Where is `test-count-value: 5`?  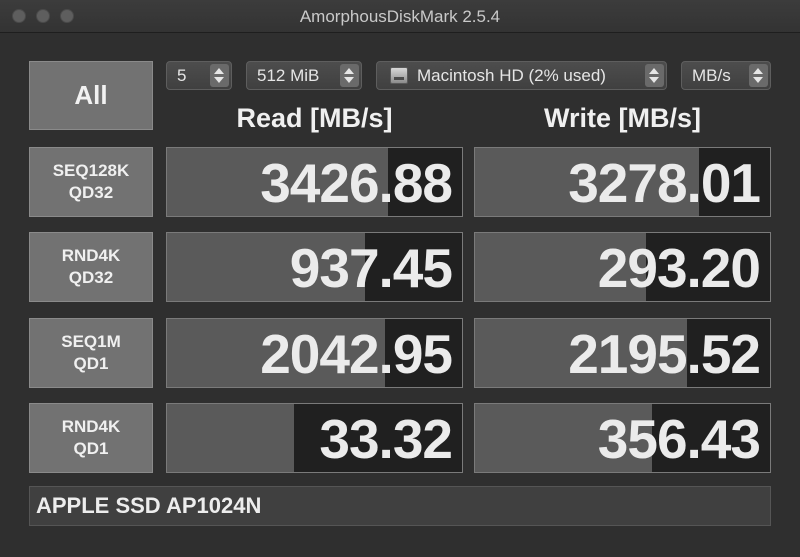 test-count-value: 5 is located at coordinates (182, 75).